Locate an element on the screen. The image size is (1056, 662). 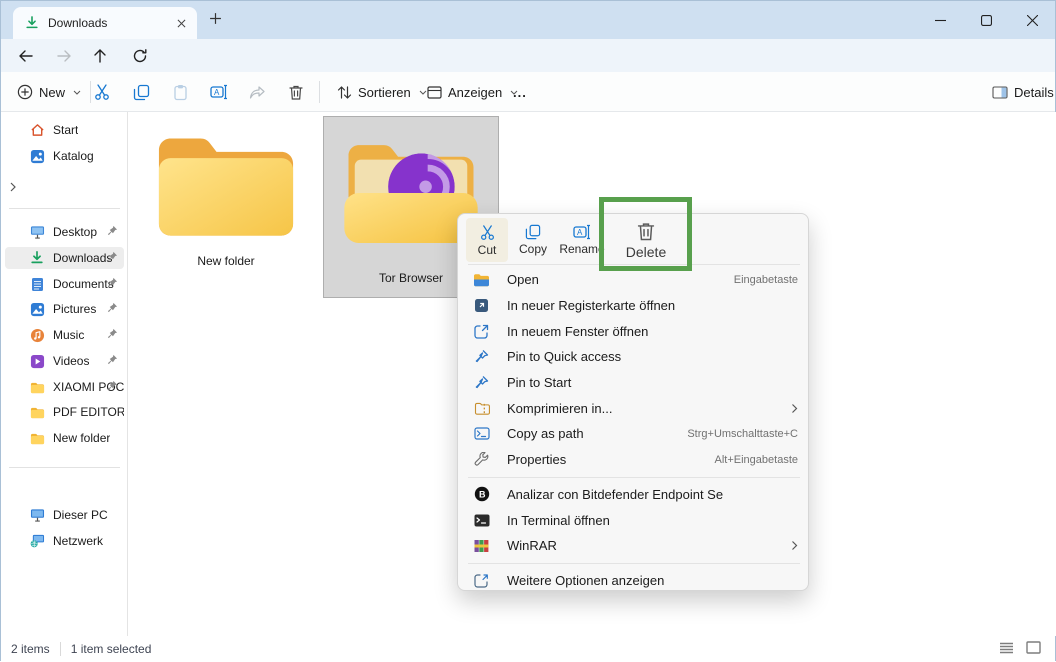
open-new-window-icon is located at coordinates (481, 331).